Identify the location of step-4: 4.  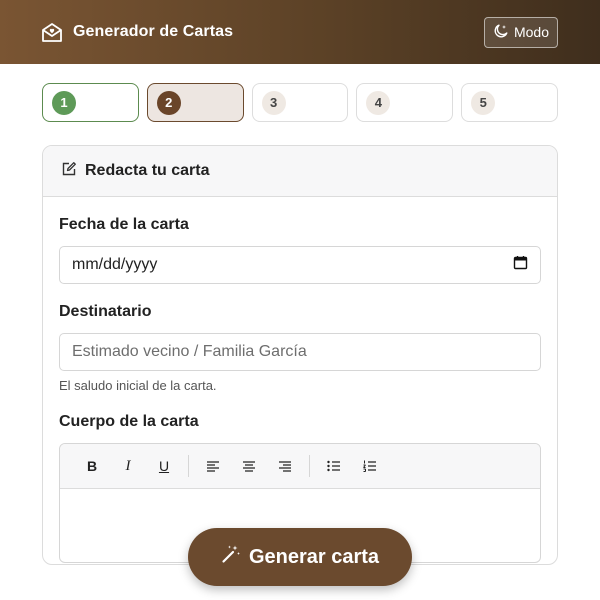
(405, 102).